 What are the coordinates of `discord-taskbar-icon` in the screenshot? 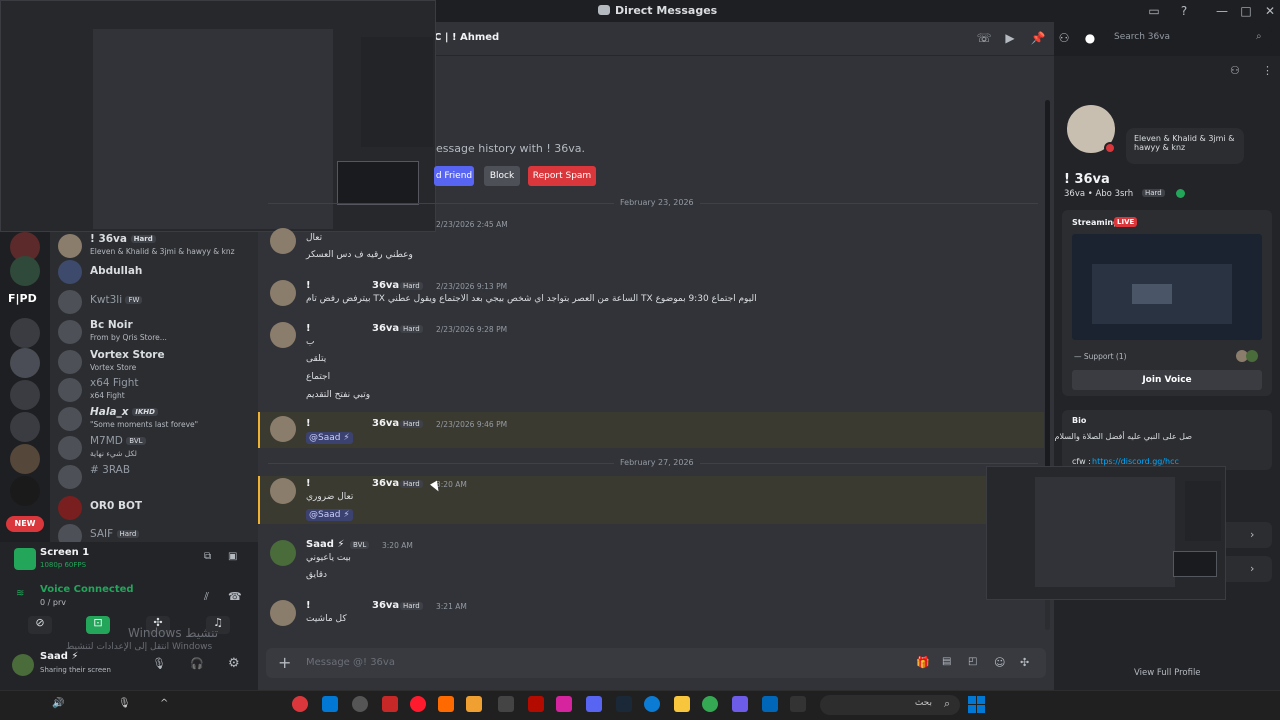 It's located at (594, 704).